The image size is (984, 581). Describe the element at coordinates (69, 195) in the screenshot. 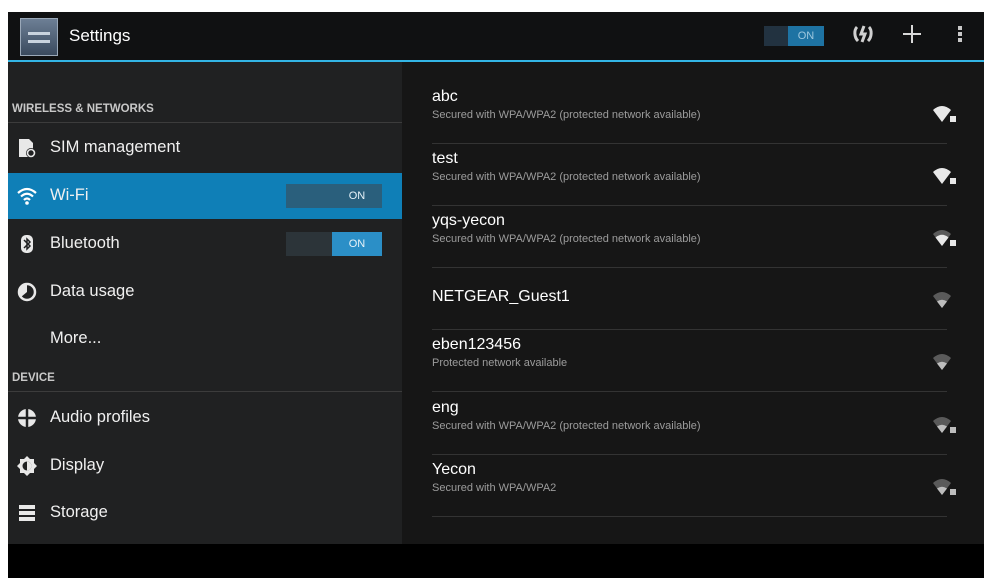

I see `sidebar-item-label: Wi-Fi` at that location.